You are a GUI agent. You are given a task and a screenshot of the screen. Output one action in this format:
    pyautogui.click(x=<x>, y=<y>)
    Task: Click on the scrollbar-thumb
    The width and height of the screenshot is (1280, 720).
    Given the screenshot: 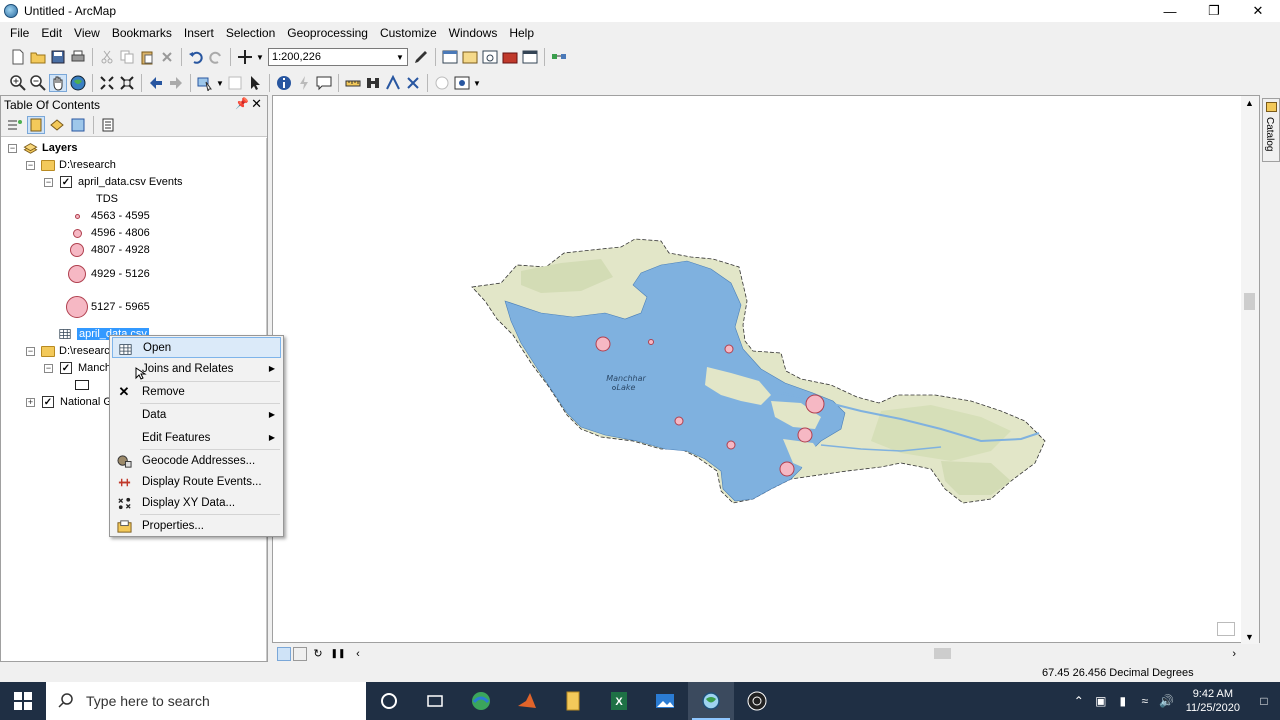 What is the action you would take?
    pyautogui.click(x=1249, y=301)
    